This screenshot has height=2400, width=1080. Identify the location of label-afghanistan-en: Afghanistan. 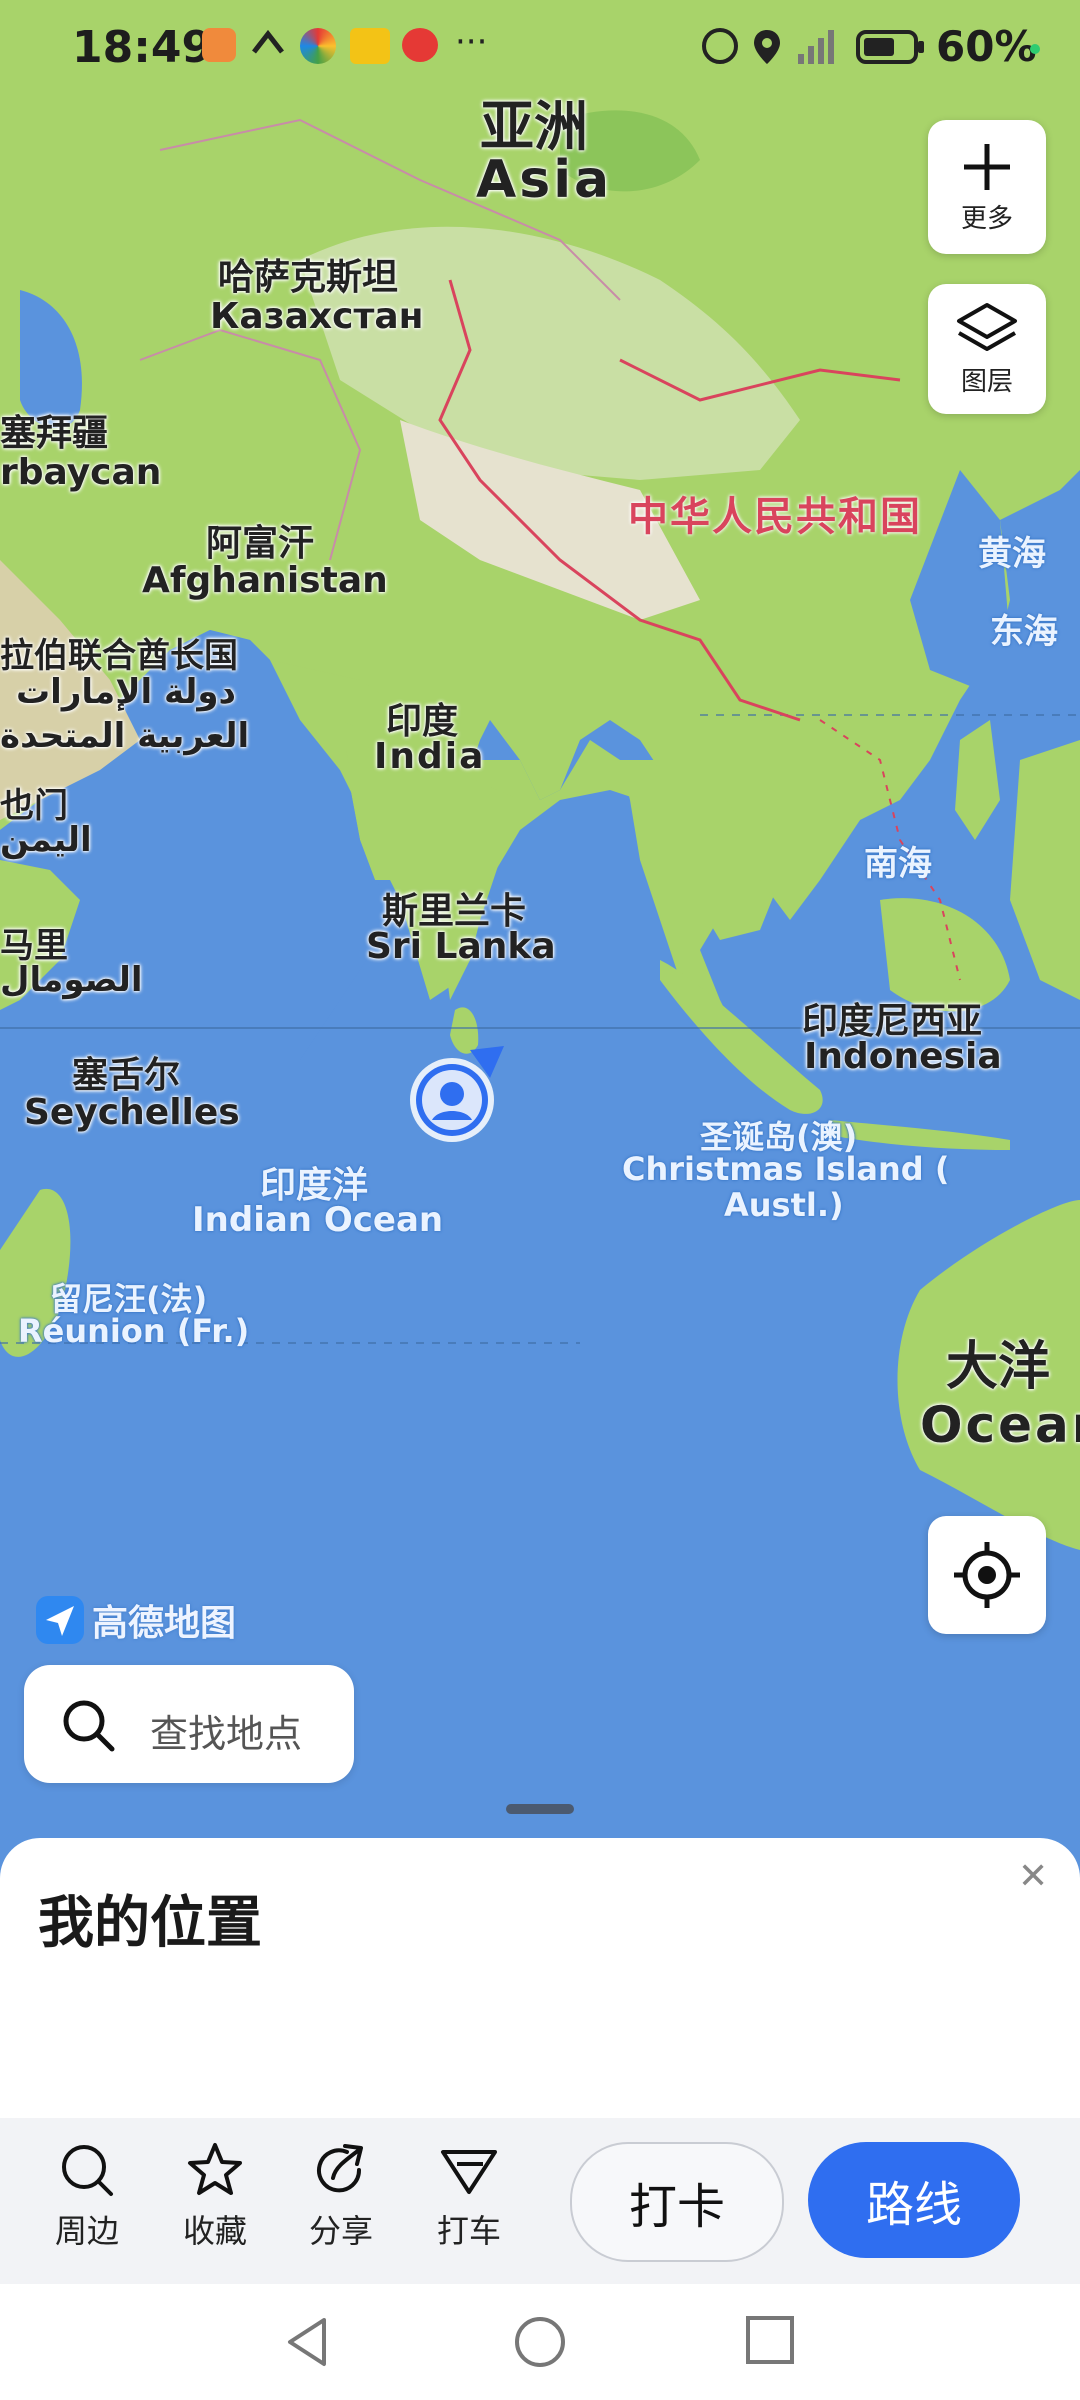
(265, 580).